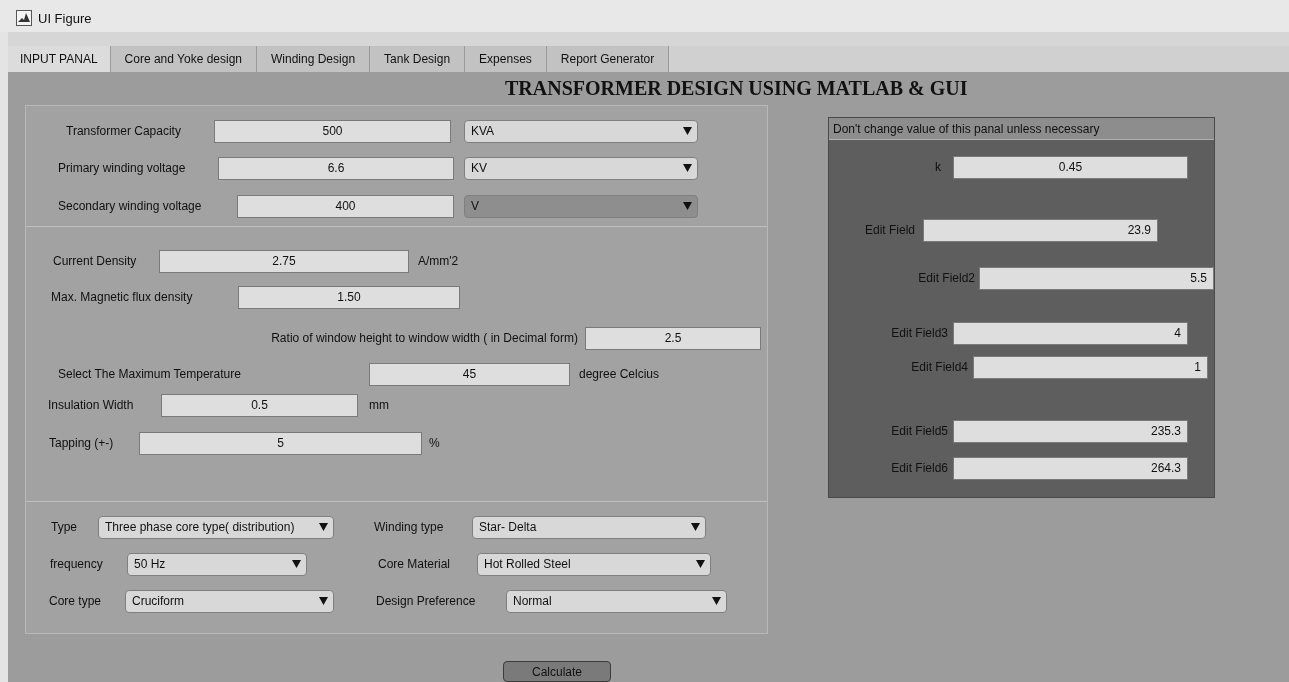  Describe the element at coordinates (345, 206) in the screenshot. I see `input-field: 400` at that location.